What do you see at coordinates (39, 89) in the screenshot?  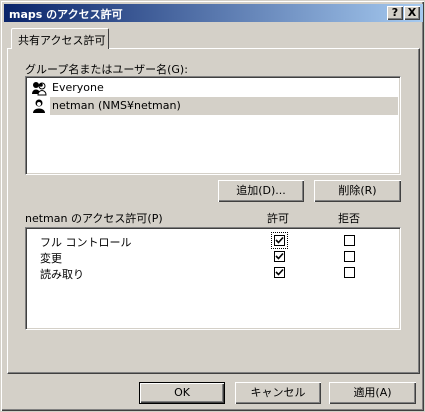 I see `users-group-icon` at bounding box center [39, 89].